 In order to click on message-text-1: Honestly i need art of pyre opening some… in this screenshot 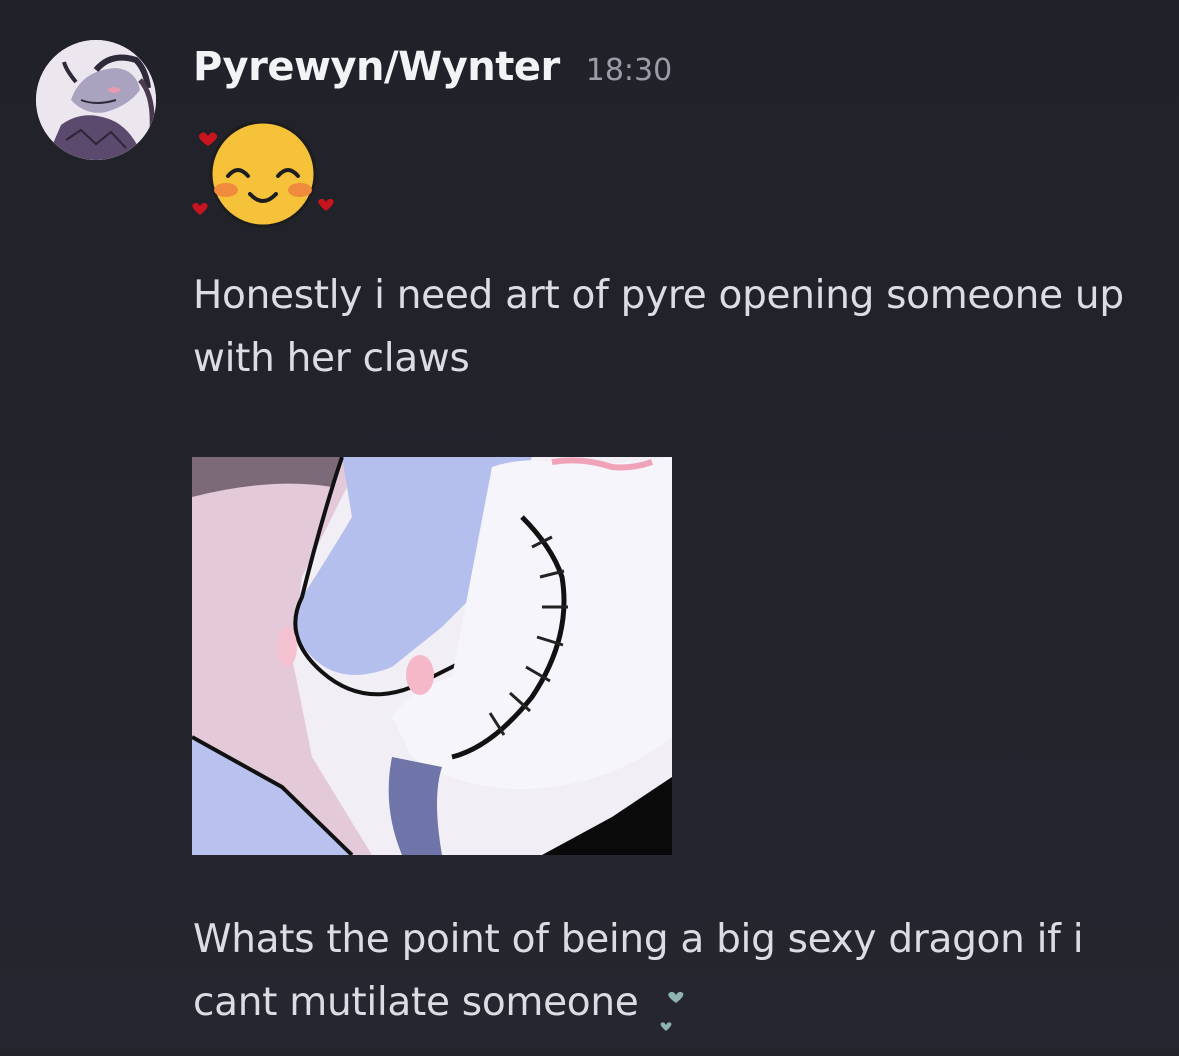, I will do `click(658, 327)`.